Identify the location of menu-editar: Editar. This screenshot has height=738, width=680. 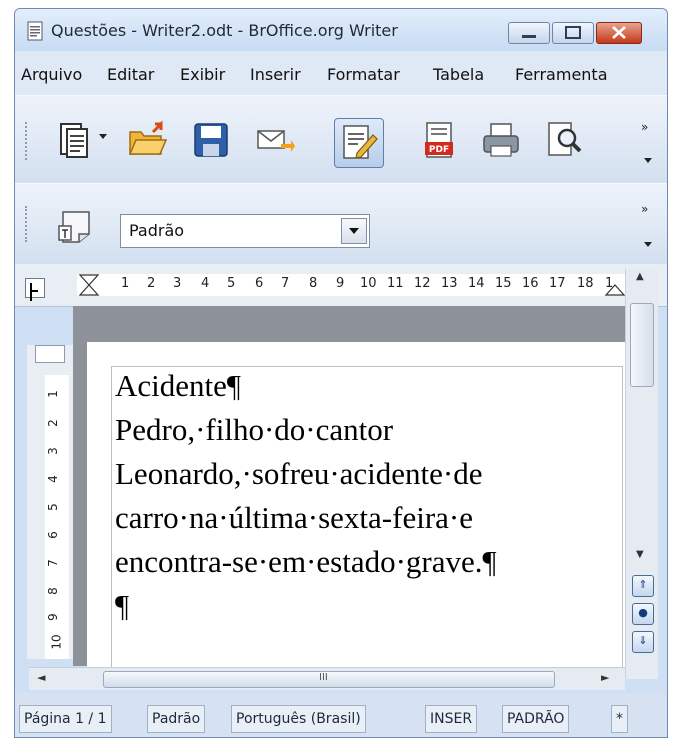
(130, 74).